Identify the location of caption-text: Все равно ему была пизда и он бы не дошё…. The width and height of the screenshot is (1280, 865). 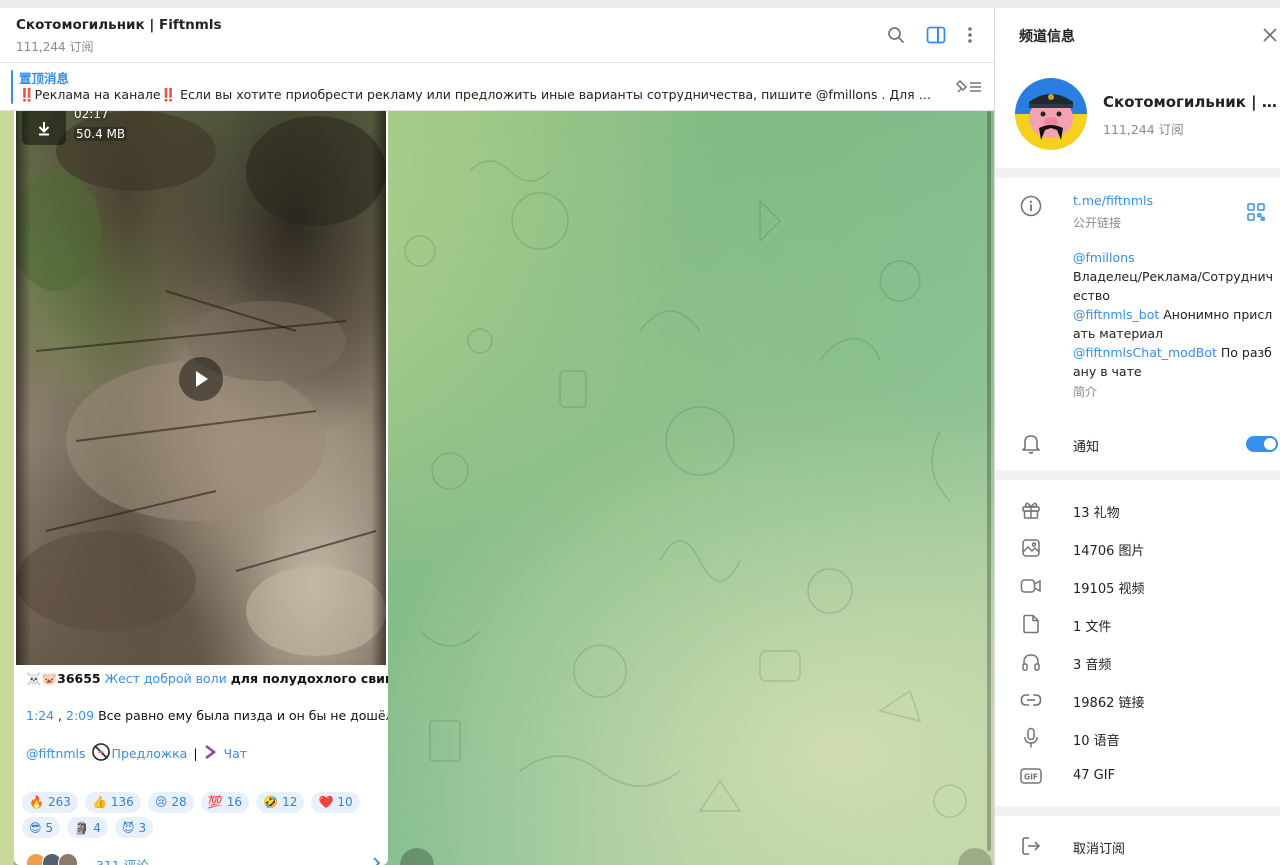
(243, 715).